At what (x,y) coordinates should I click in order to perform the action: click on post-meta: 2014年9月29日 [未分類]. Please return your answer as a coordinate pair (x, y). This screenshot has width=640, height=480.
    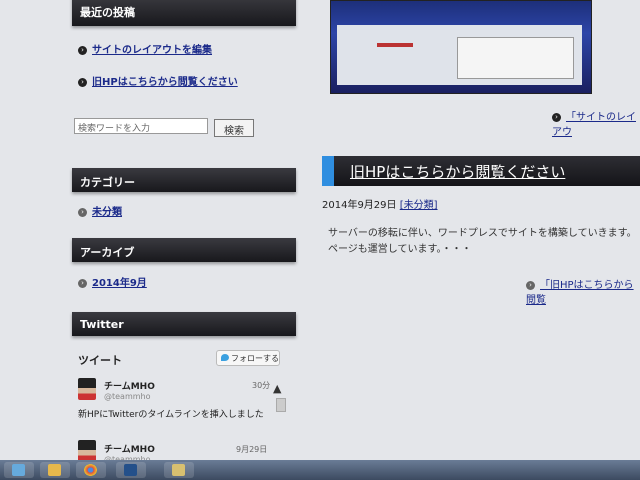
    Looking at the image, I should click on (380, 203).